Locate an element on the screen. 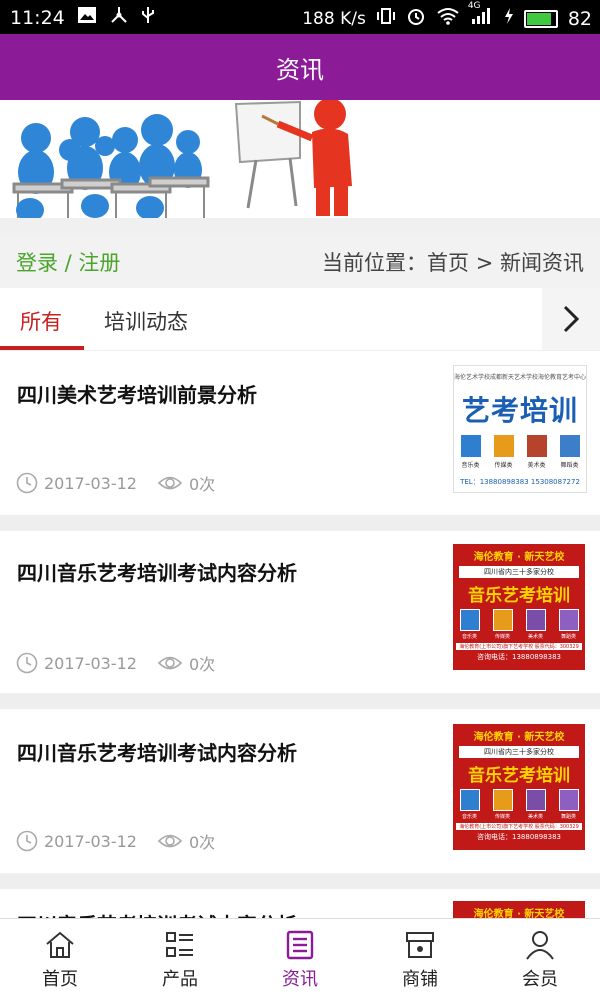 Image resolution: width=600 pixels, height=1001 pixels. status-bar: 11:24 188 K/s 4G 82 is located at coordinates (300, 17).